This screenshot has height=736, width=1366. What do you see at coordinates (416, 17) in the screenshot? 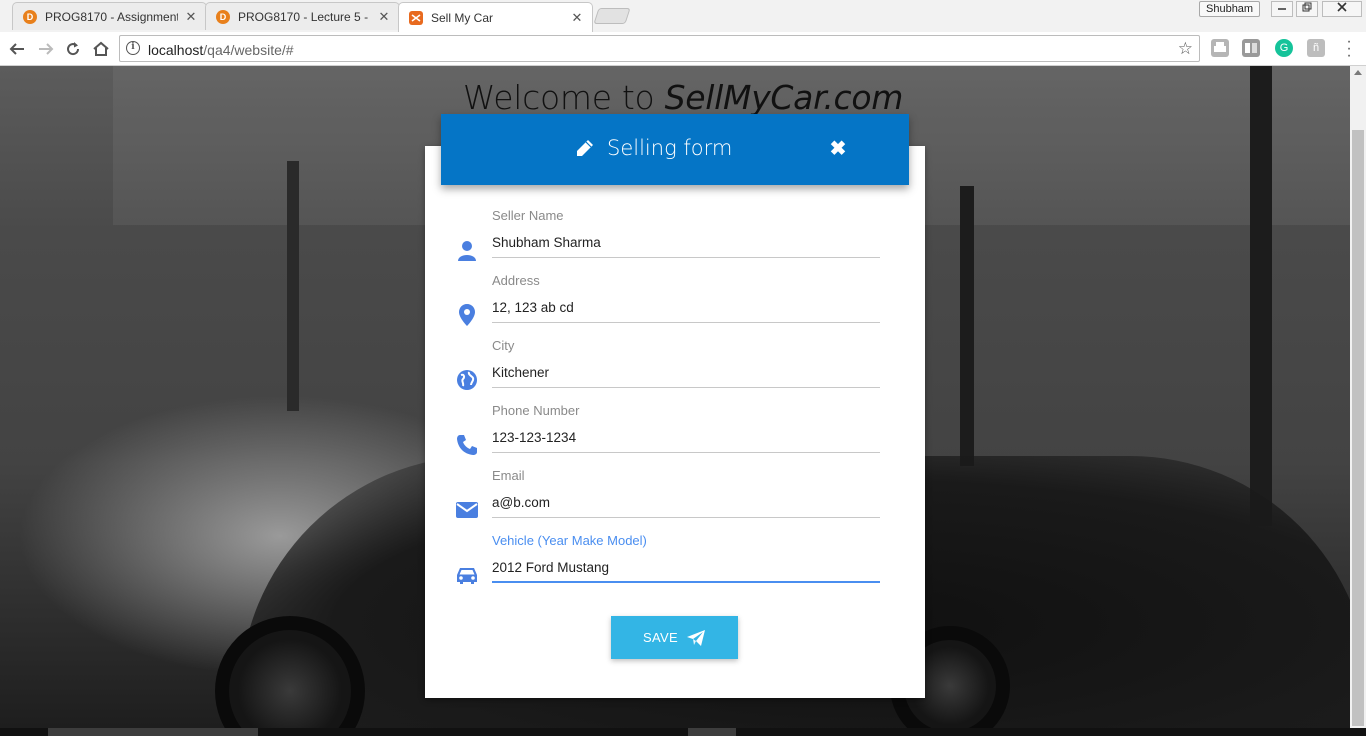
I see `xampp-favicon-icon` at bounding box center [416, 17].